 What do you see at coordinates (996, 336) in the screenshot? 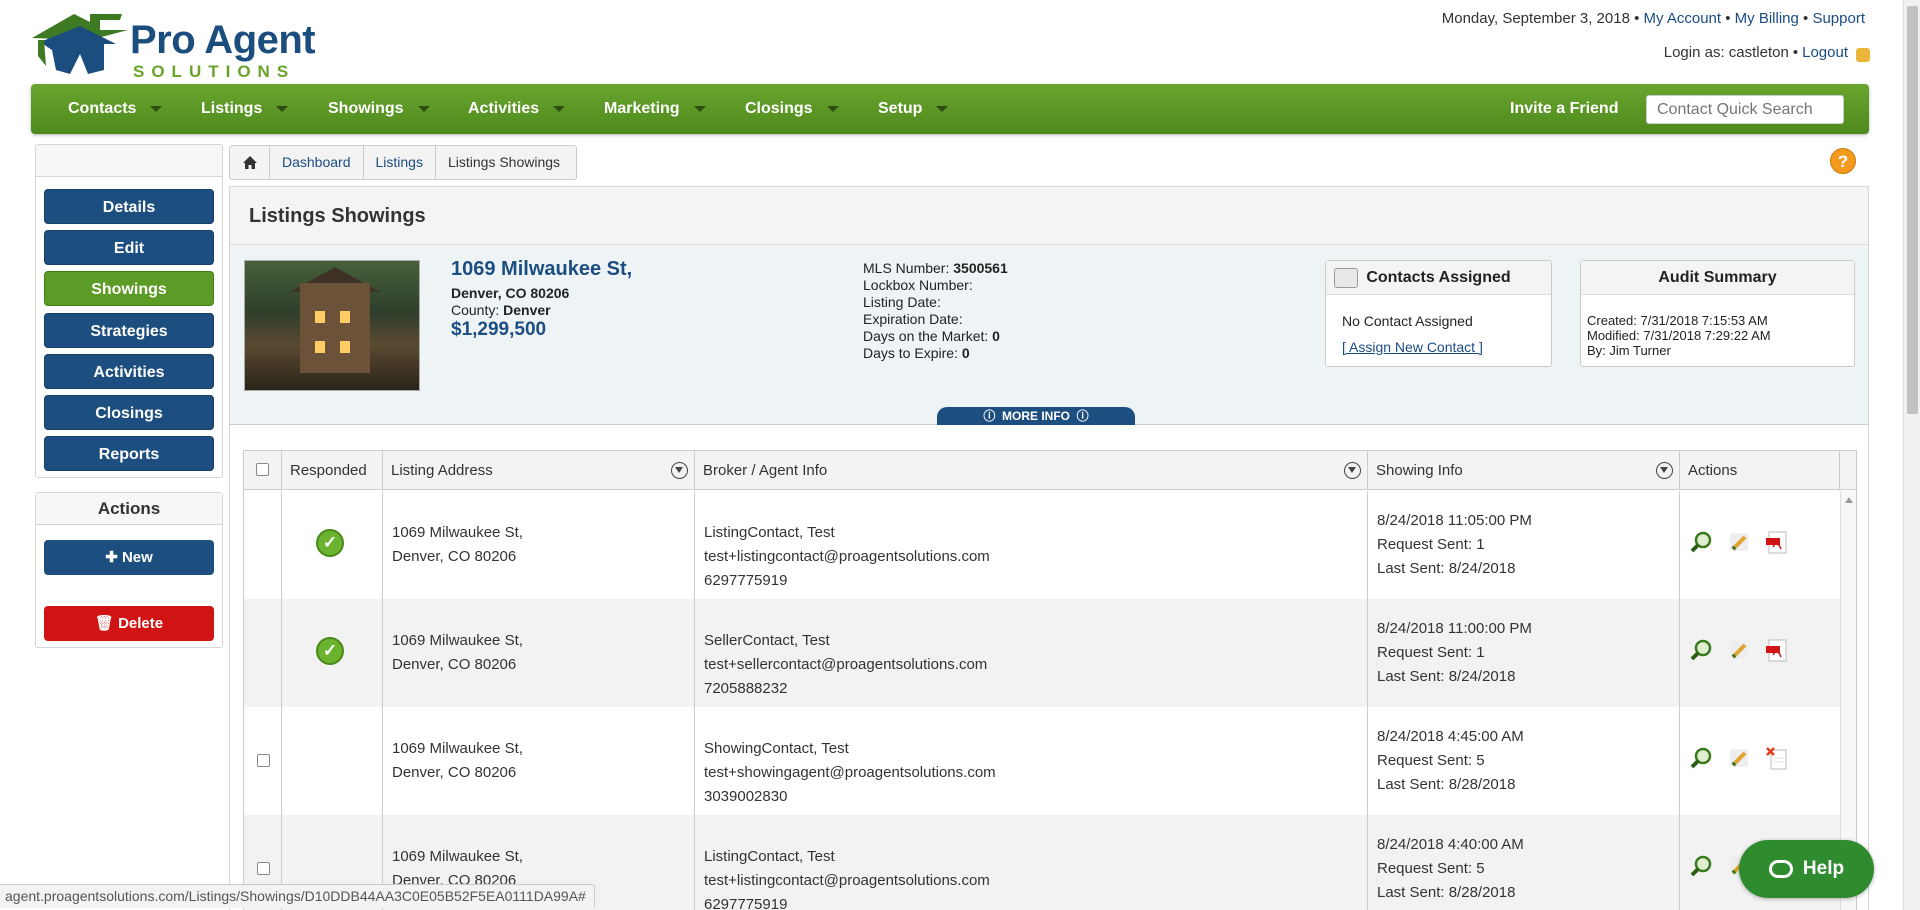
I see `dom-value: 0` at bounding box center [996, 336].